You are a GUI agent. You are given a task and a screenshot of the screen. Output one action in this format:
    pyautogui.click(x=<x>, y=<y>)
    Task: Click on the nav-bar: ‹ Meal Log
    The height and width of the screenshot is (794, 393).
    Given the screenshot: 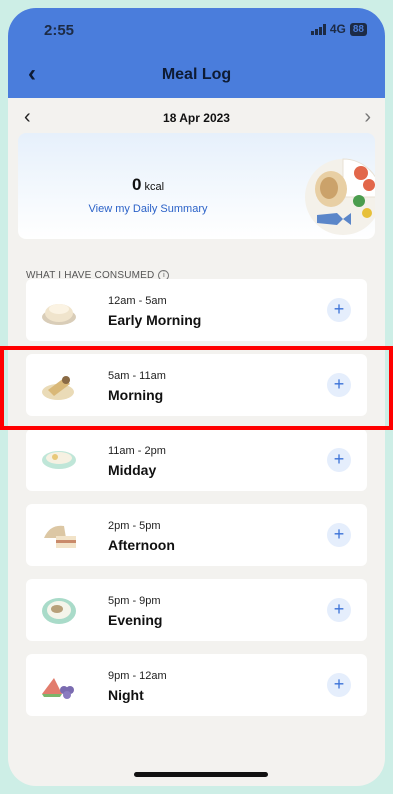 What is the action you would take?
    pyautogui.click(x=196, y=75)
    